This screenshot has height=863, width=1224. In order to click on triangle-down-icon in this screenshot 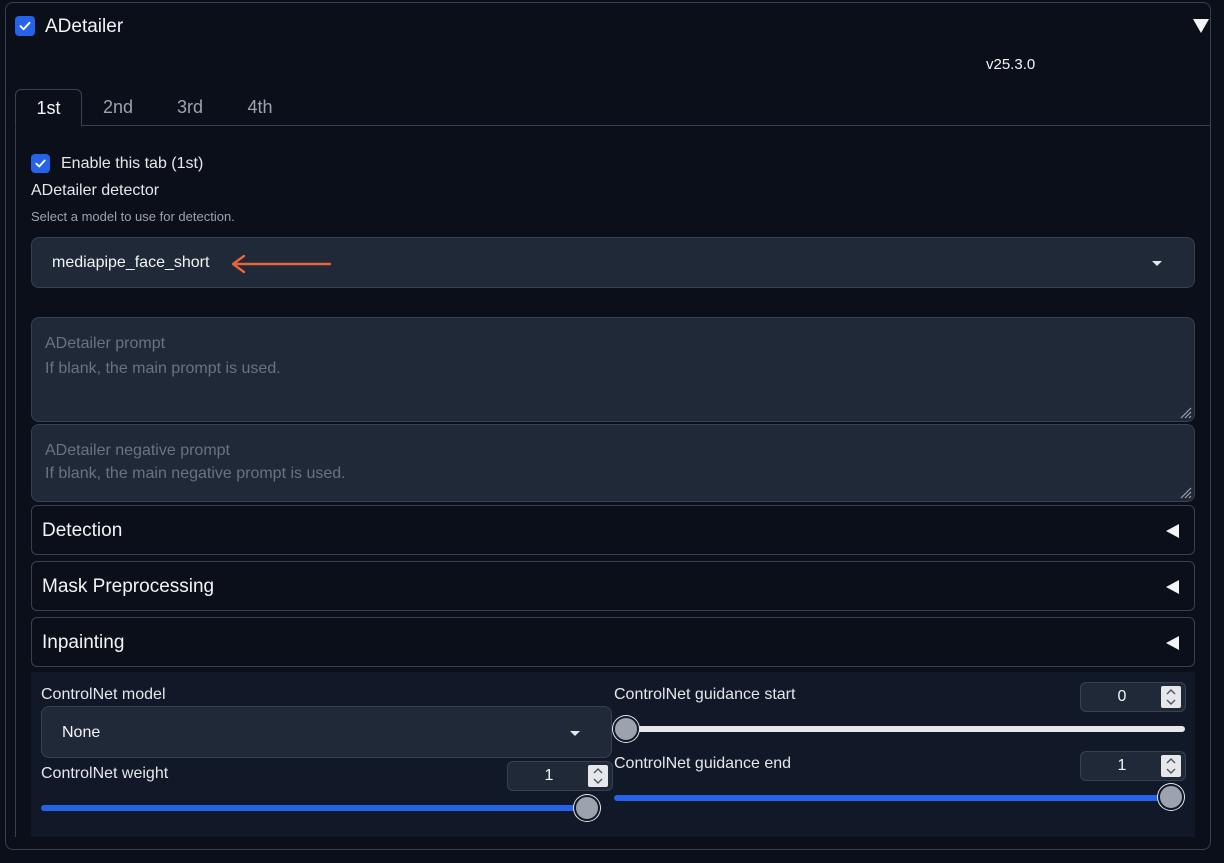, I will do `click(1201, 26)`.